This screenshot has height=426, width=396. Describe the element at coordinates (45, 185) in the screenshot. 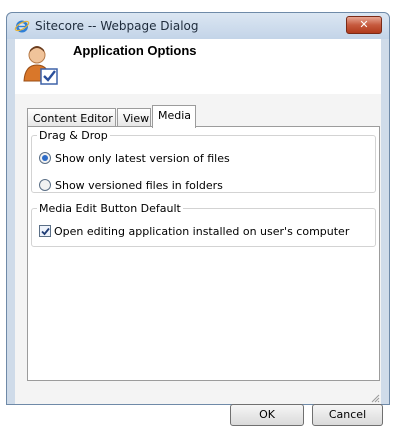

I see `versioned-files-radio` at that location.